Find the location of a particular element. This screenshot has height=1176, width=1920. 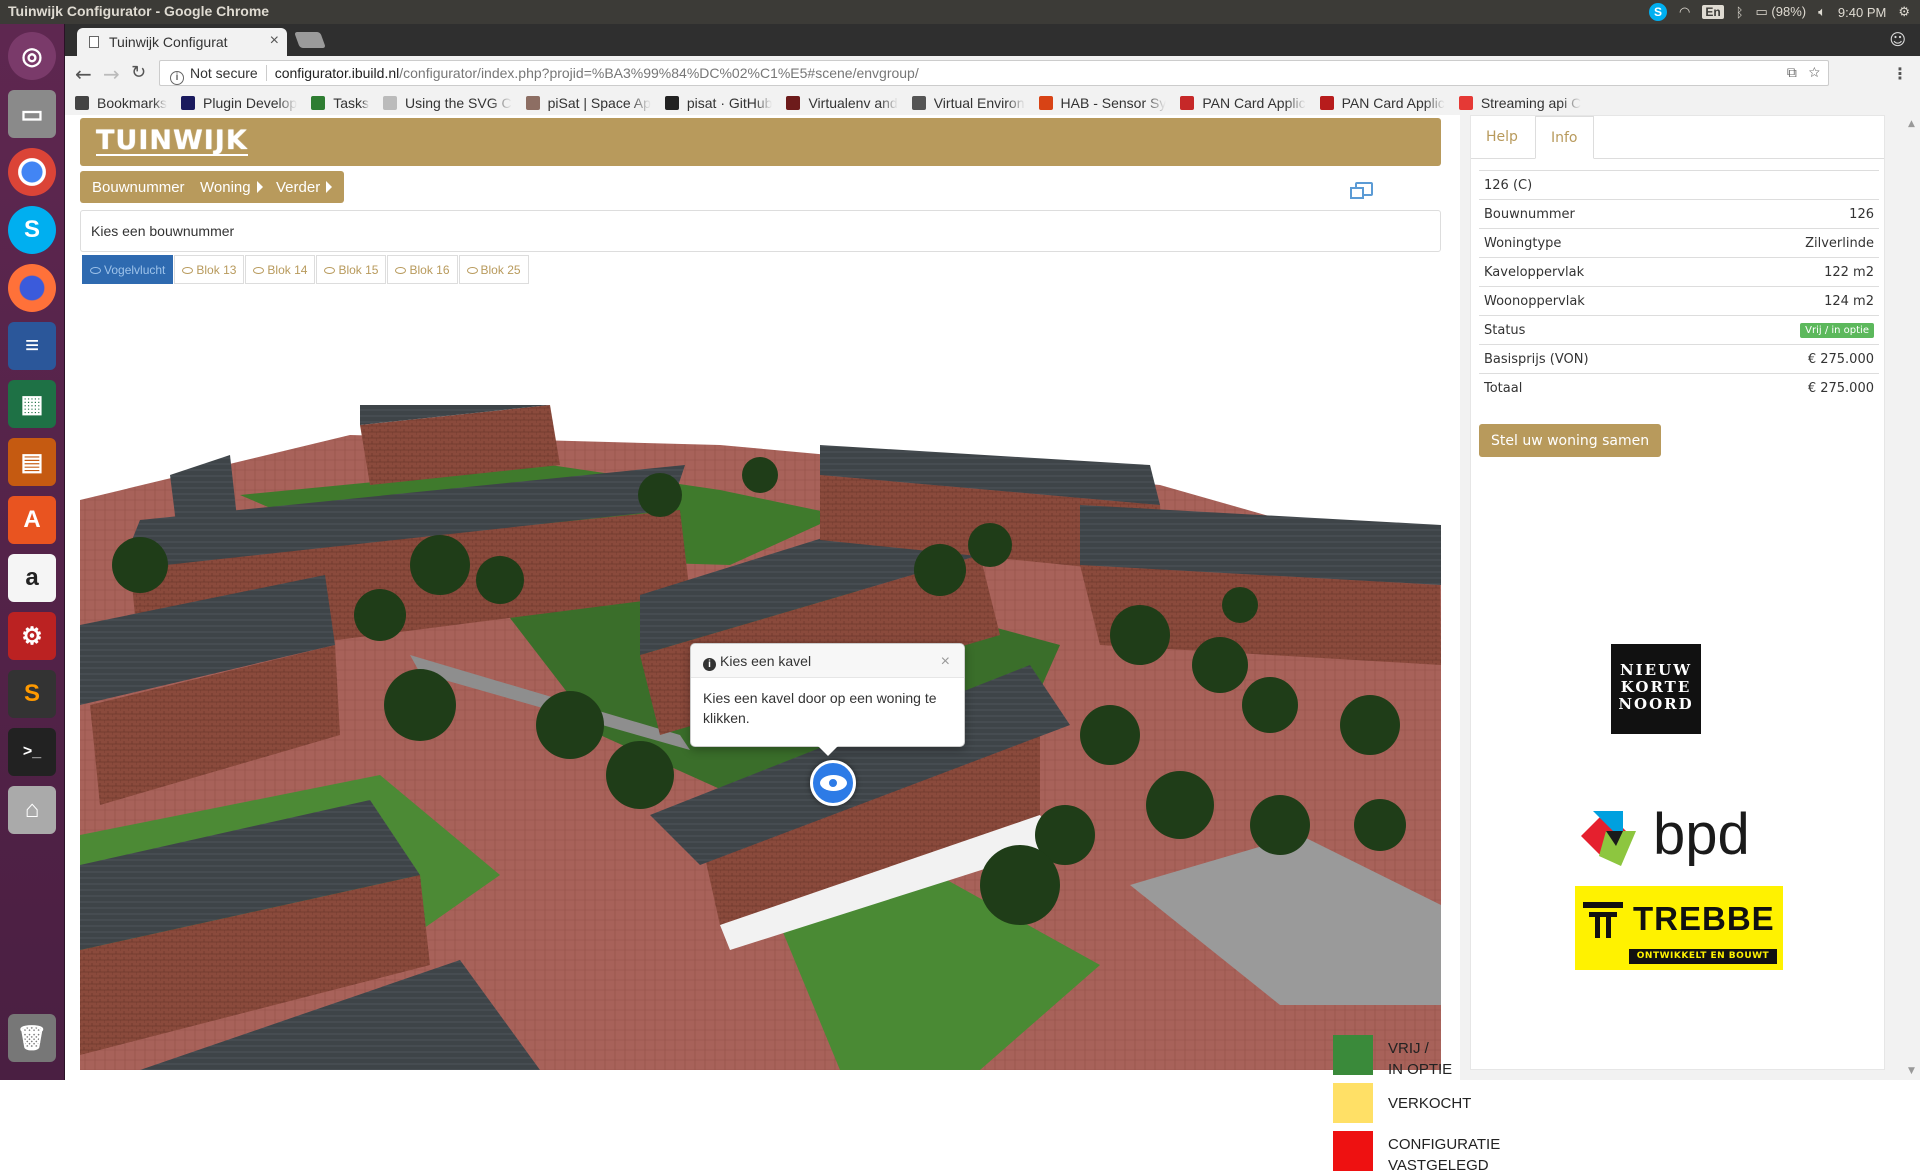

trebbe-logo: TREBBE ONTWIKKELT EN BOUWT is located at coordinates (1679, 928).